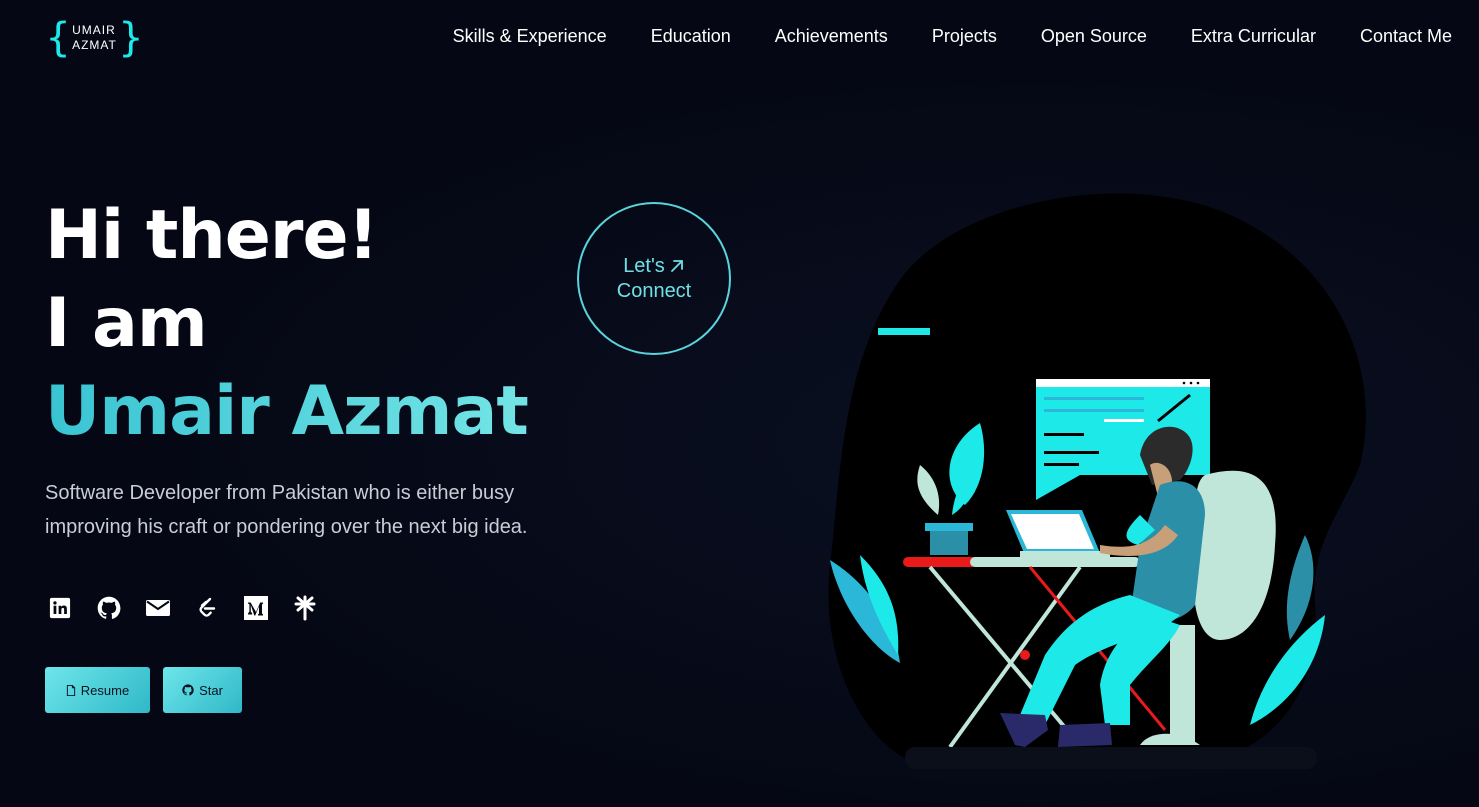  I want to click on github-icon, so click(109, 608).